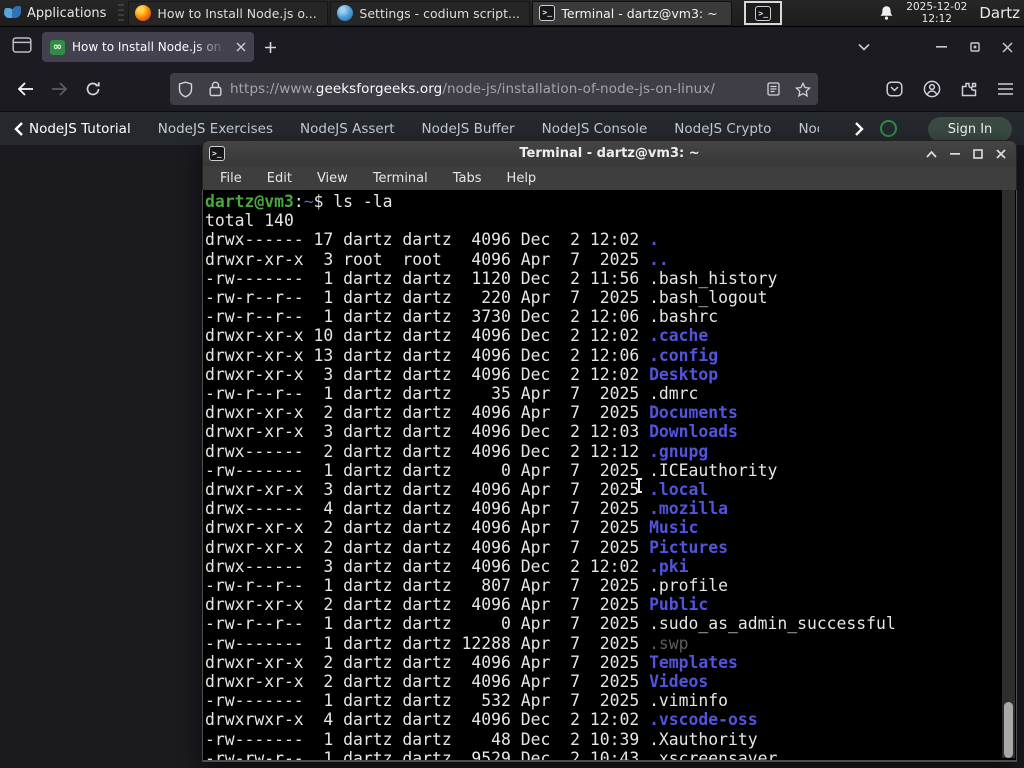 The width and height of the screenshot is (1024, 768). What do you see at coordinates (1008, 474) in the screenshot?
I see `terminal-scrollbar` at bounding box center [1008, 474].